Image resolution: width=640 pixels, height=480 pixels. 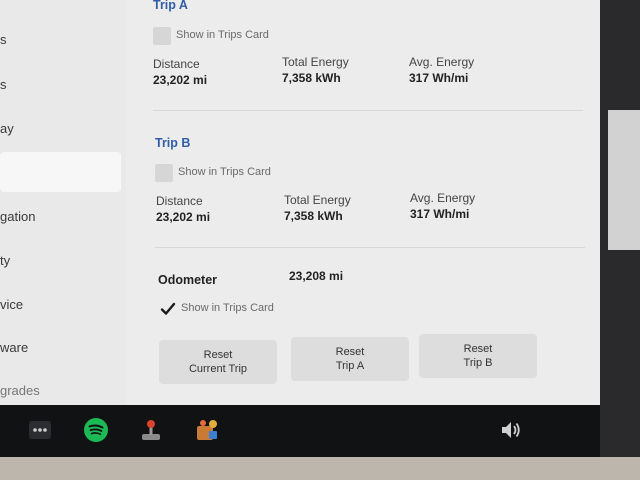 What do you see at coordinates (350, 359) in the screenshot?
I see `reset-trip-a-button: Reset Trip A` at bounding box center [350, 359].